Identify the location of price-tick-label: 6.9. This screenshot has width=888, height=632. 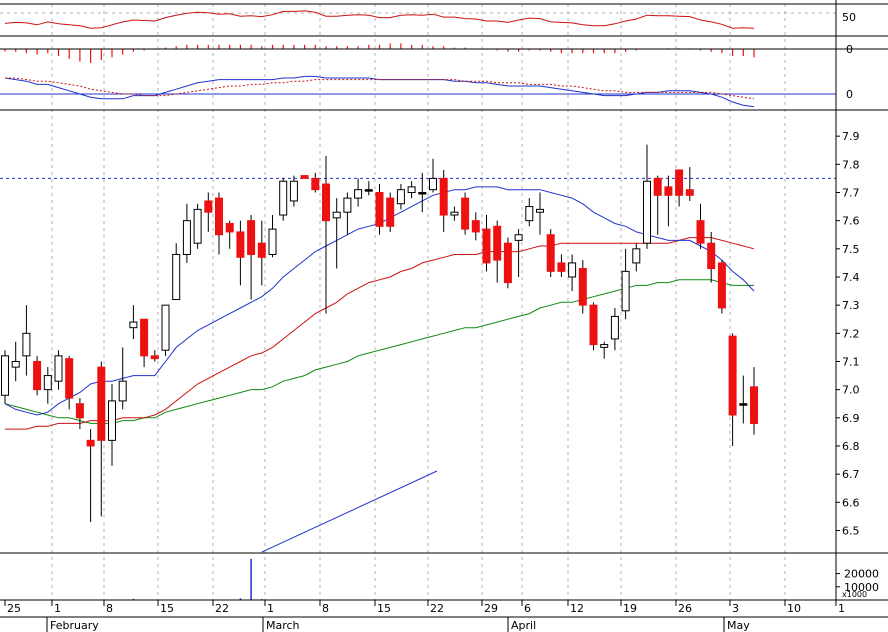
(851, 418).